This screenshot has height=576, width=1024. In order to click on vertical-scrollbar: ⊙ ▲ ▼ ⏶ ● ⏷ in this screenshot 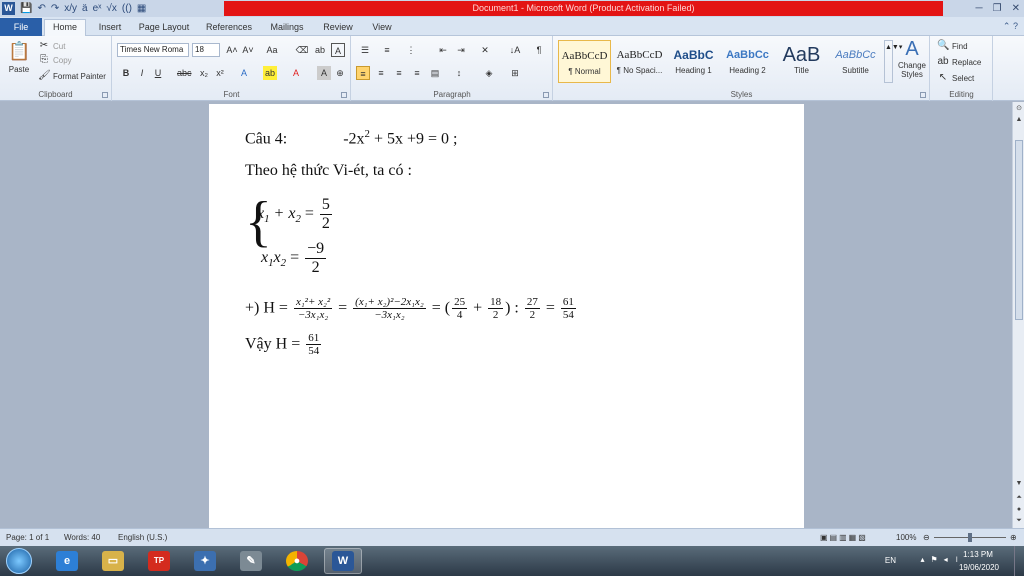, I will do `click(1018, 315)`.